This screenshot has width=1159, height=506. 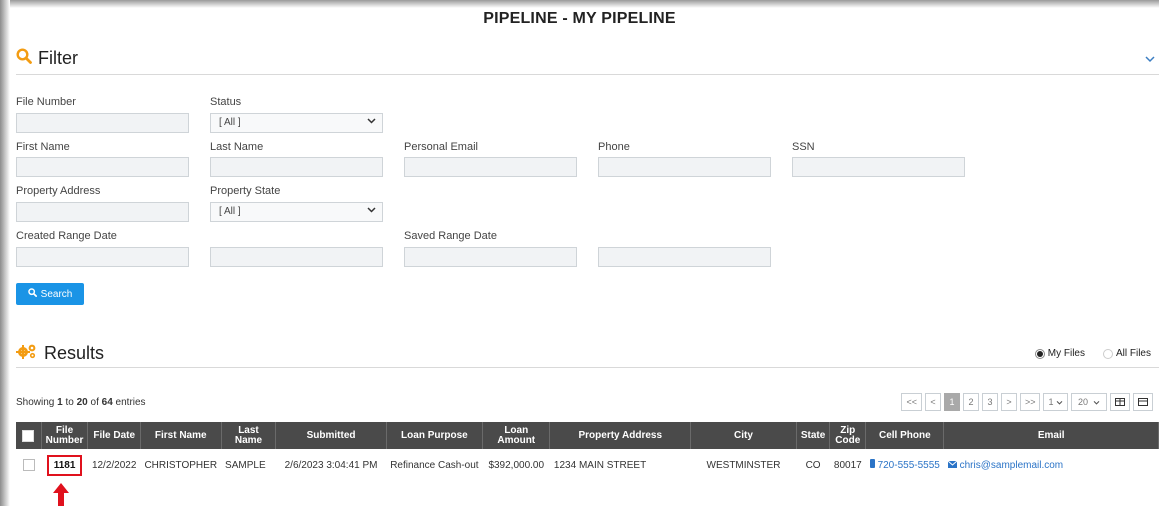 I want to click on column-header-file-number: File Number, so click(x=65, y=435).